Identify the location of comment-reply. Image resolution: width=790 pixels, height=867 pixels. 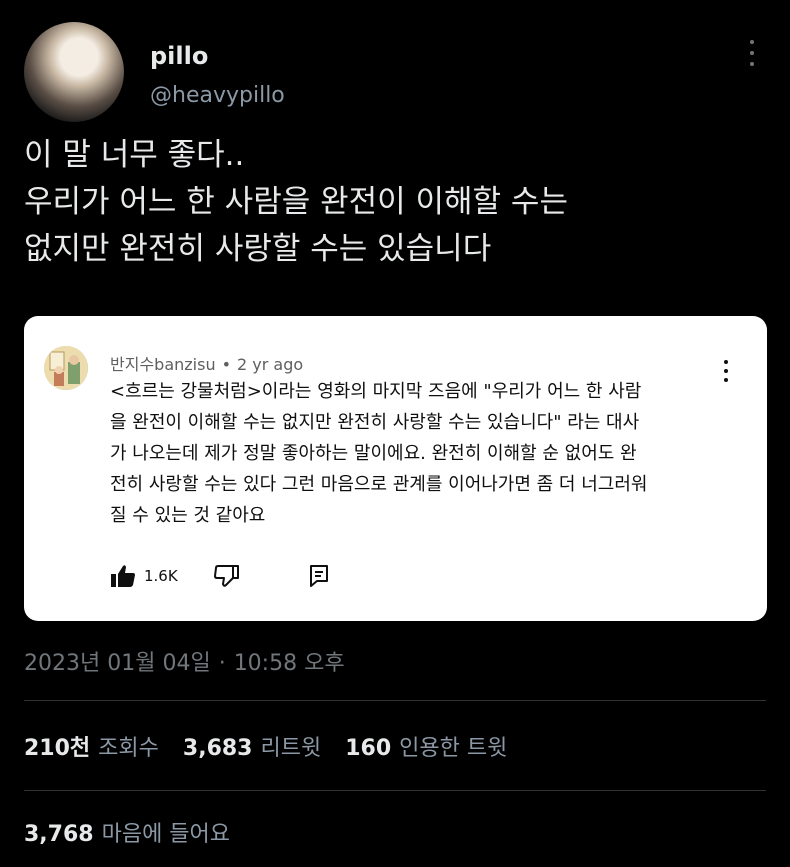
(319, 576).